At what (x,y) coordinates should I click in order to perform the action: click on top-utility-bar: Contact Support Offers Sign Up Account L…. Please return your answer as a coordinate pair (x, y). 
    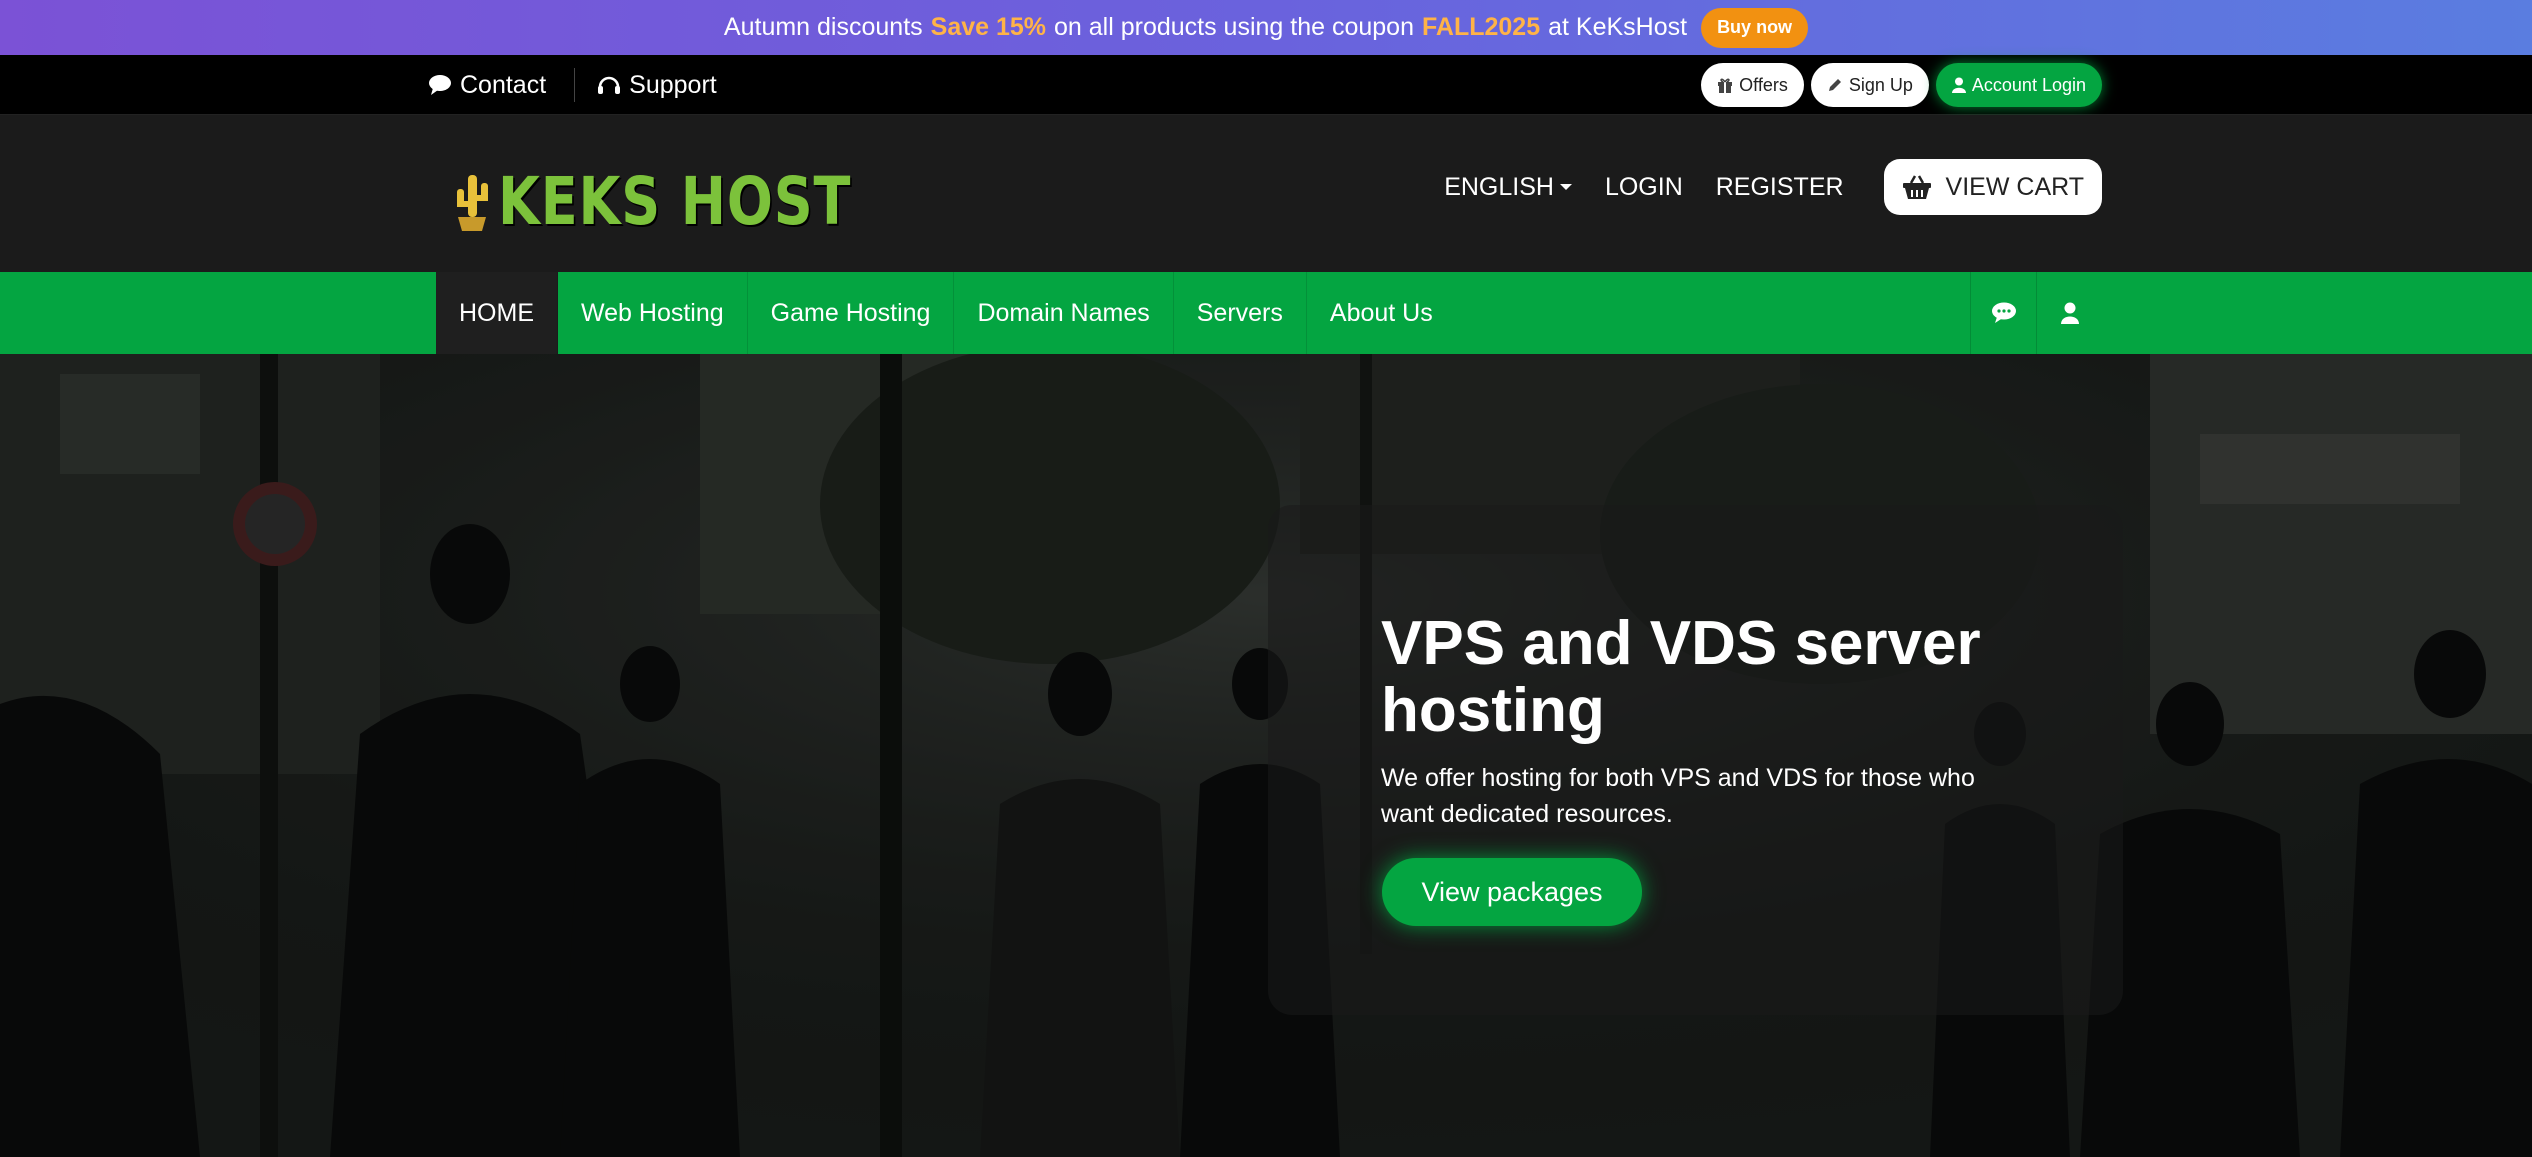
    Looking at the image, I should click on (1266, 85).